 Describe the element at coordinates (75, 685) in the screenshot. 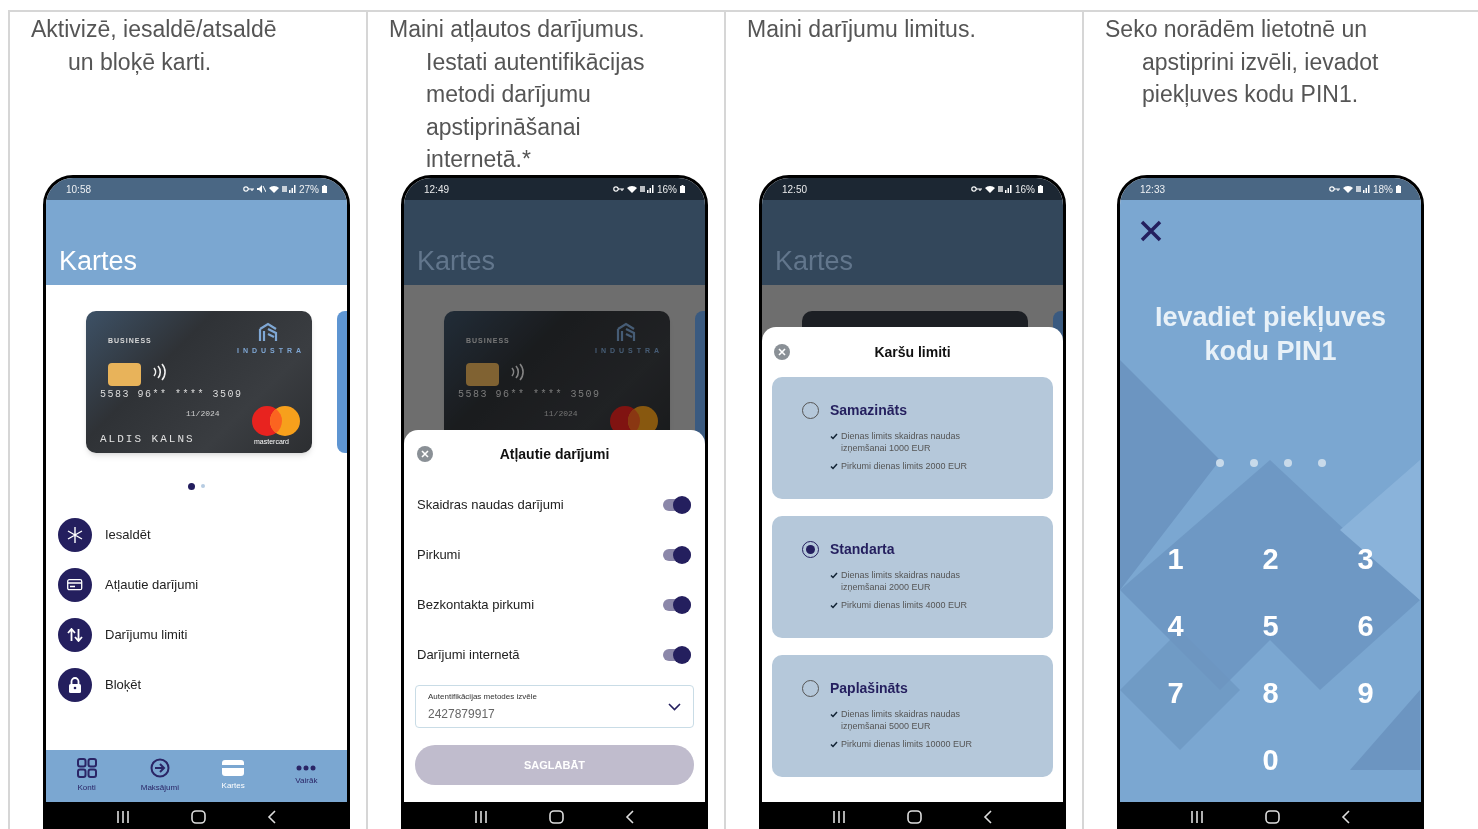

I see `lock-icon` at that location.